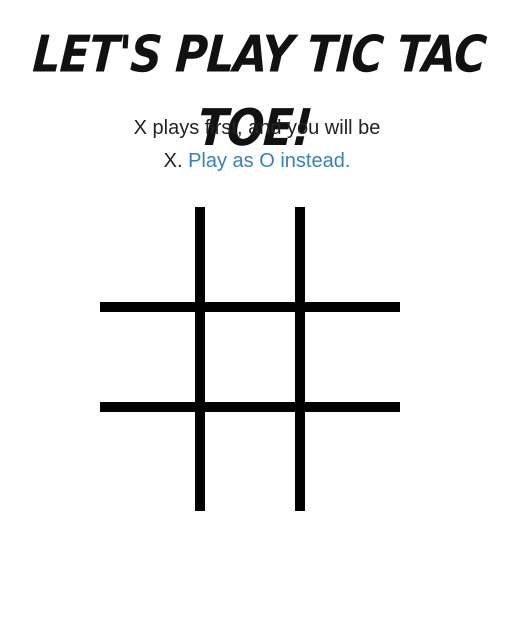  I want to click on play-as-o-link: Play as O instead., so click(269, 161).